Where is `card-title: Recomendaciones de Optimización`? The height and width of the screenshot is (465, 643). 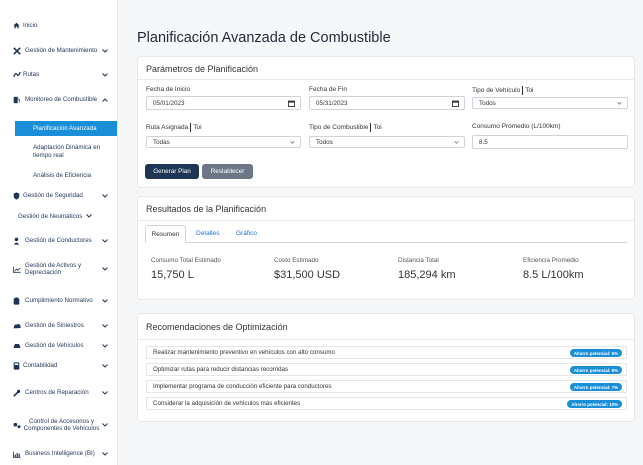 card-title: Recomendaciones de Optimización is located at coordinates (217, 327).